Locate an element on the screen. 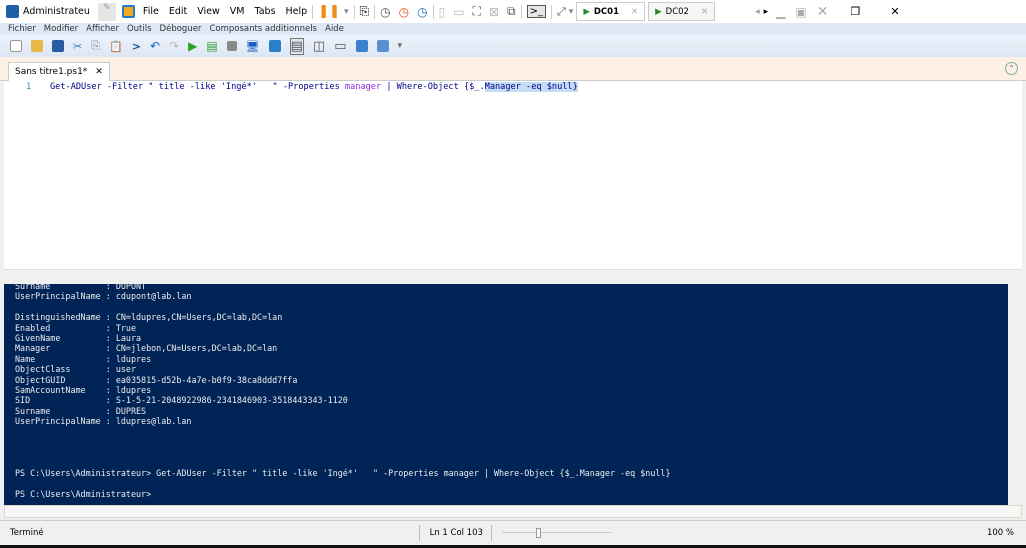 The width and height of the screenshot is (1026, 548). revert-snapshot-icon: ◷ is located at coordinates (404, 12).